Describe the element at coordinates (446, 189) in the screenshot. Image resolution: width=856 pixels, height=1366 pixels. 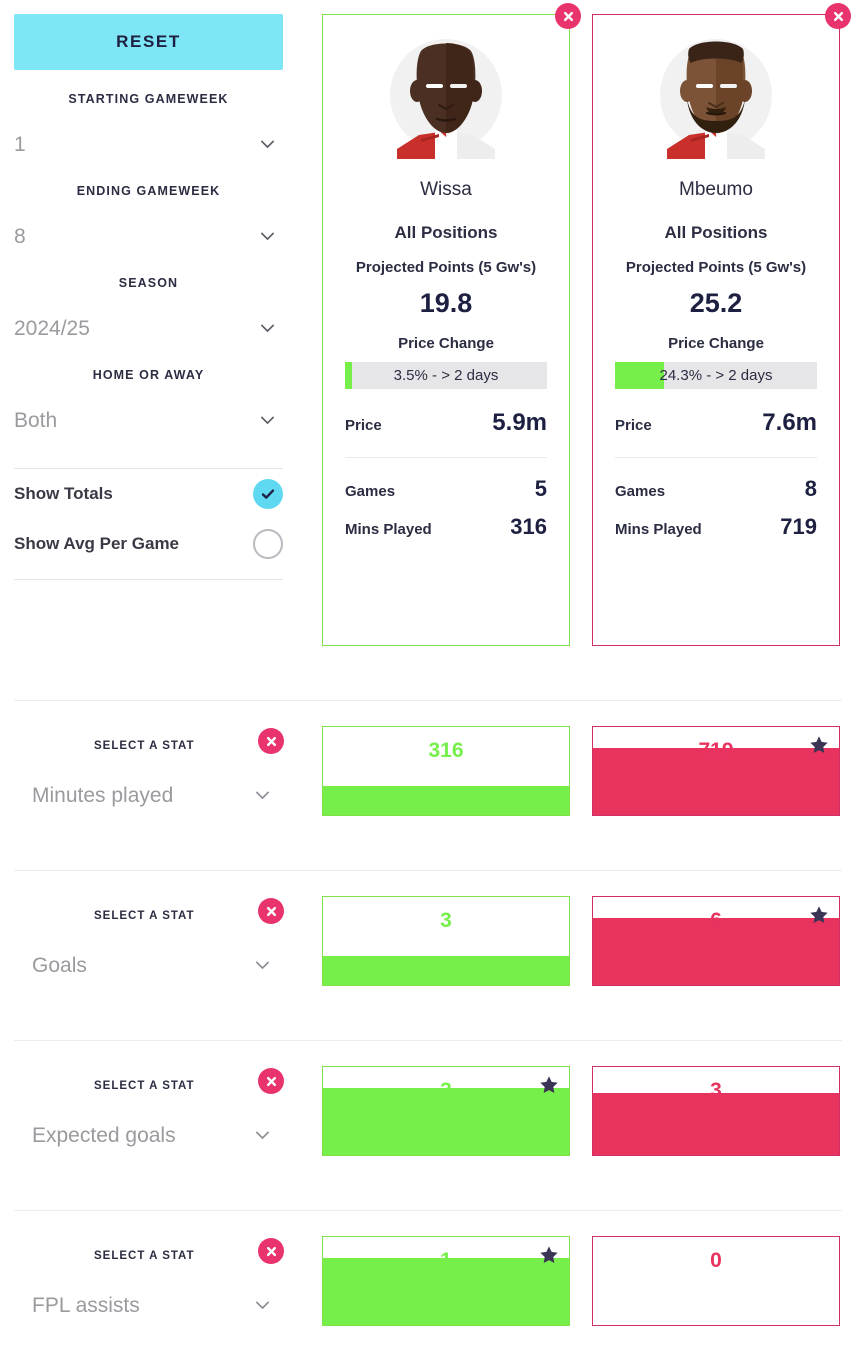
I see `player-name: Wissa` at that location.